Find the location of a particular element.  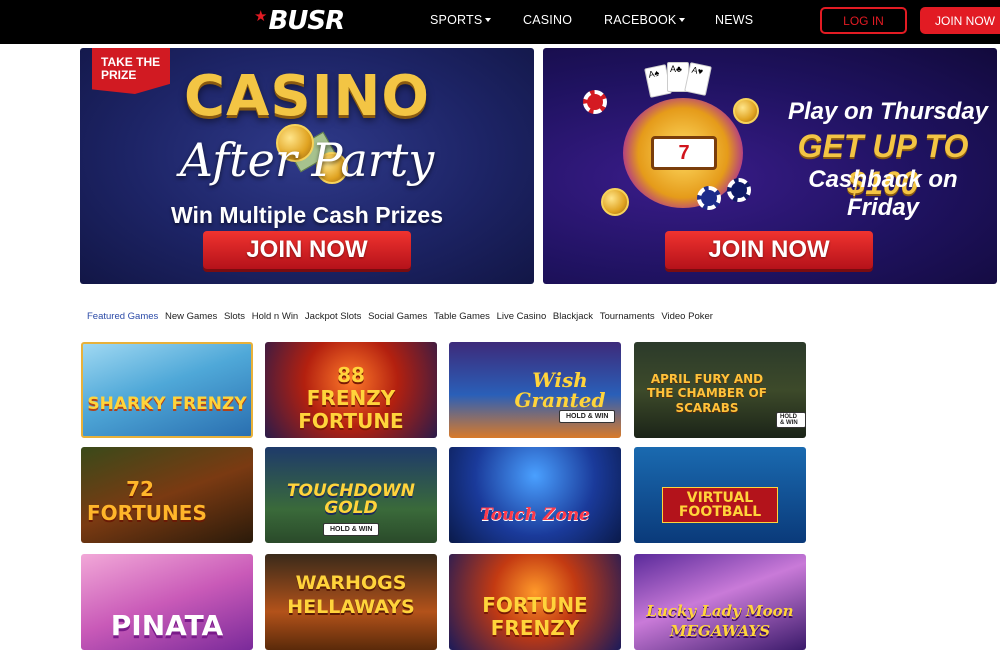

tab-hold-n-win: Hold n Win is located at coordinates (275, 318).